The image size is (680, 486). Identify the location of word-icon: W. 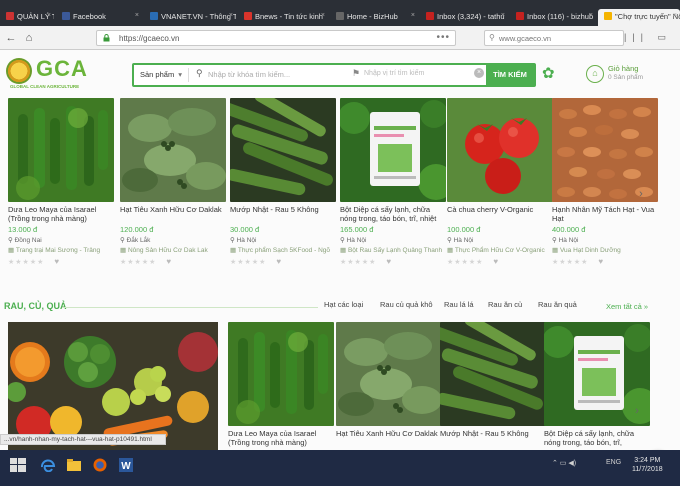
(126, 465).